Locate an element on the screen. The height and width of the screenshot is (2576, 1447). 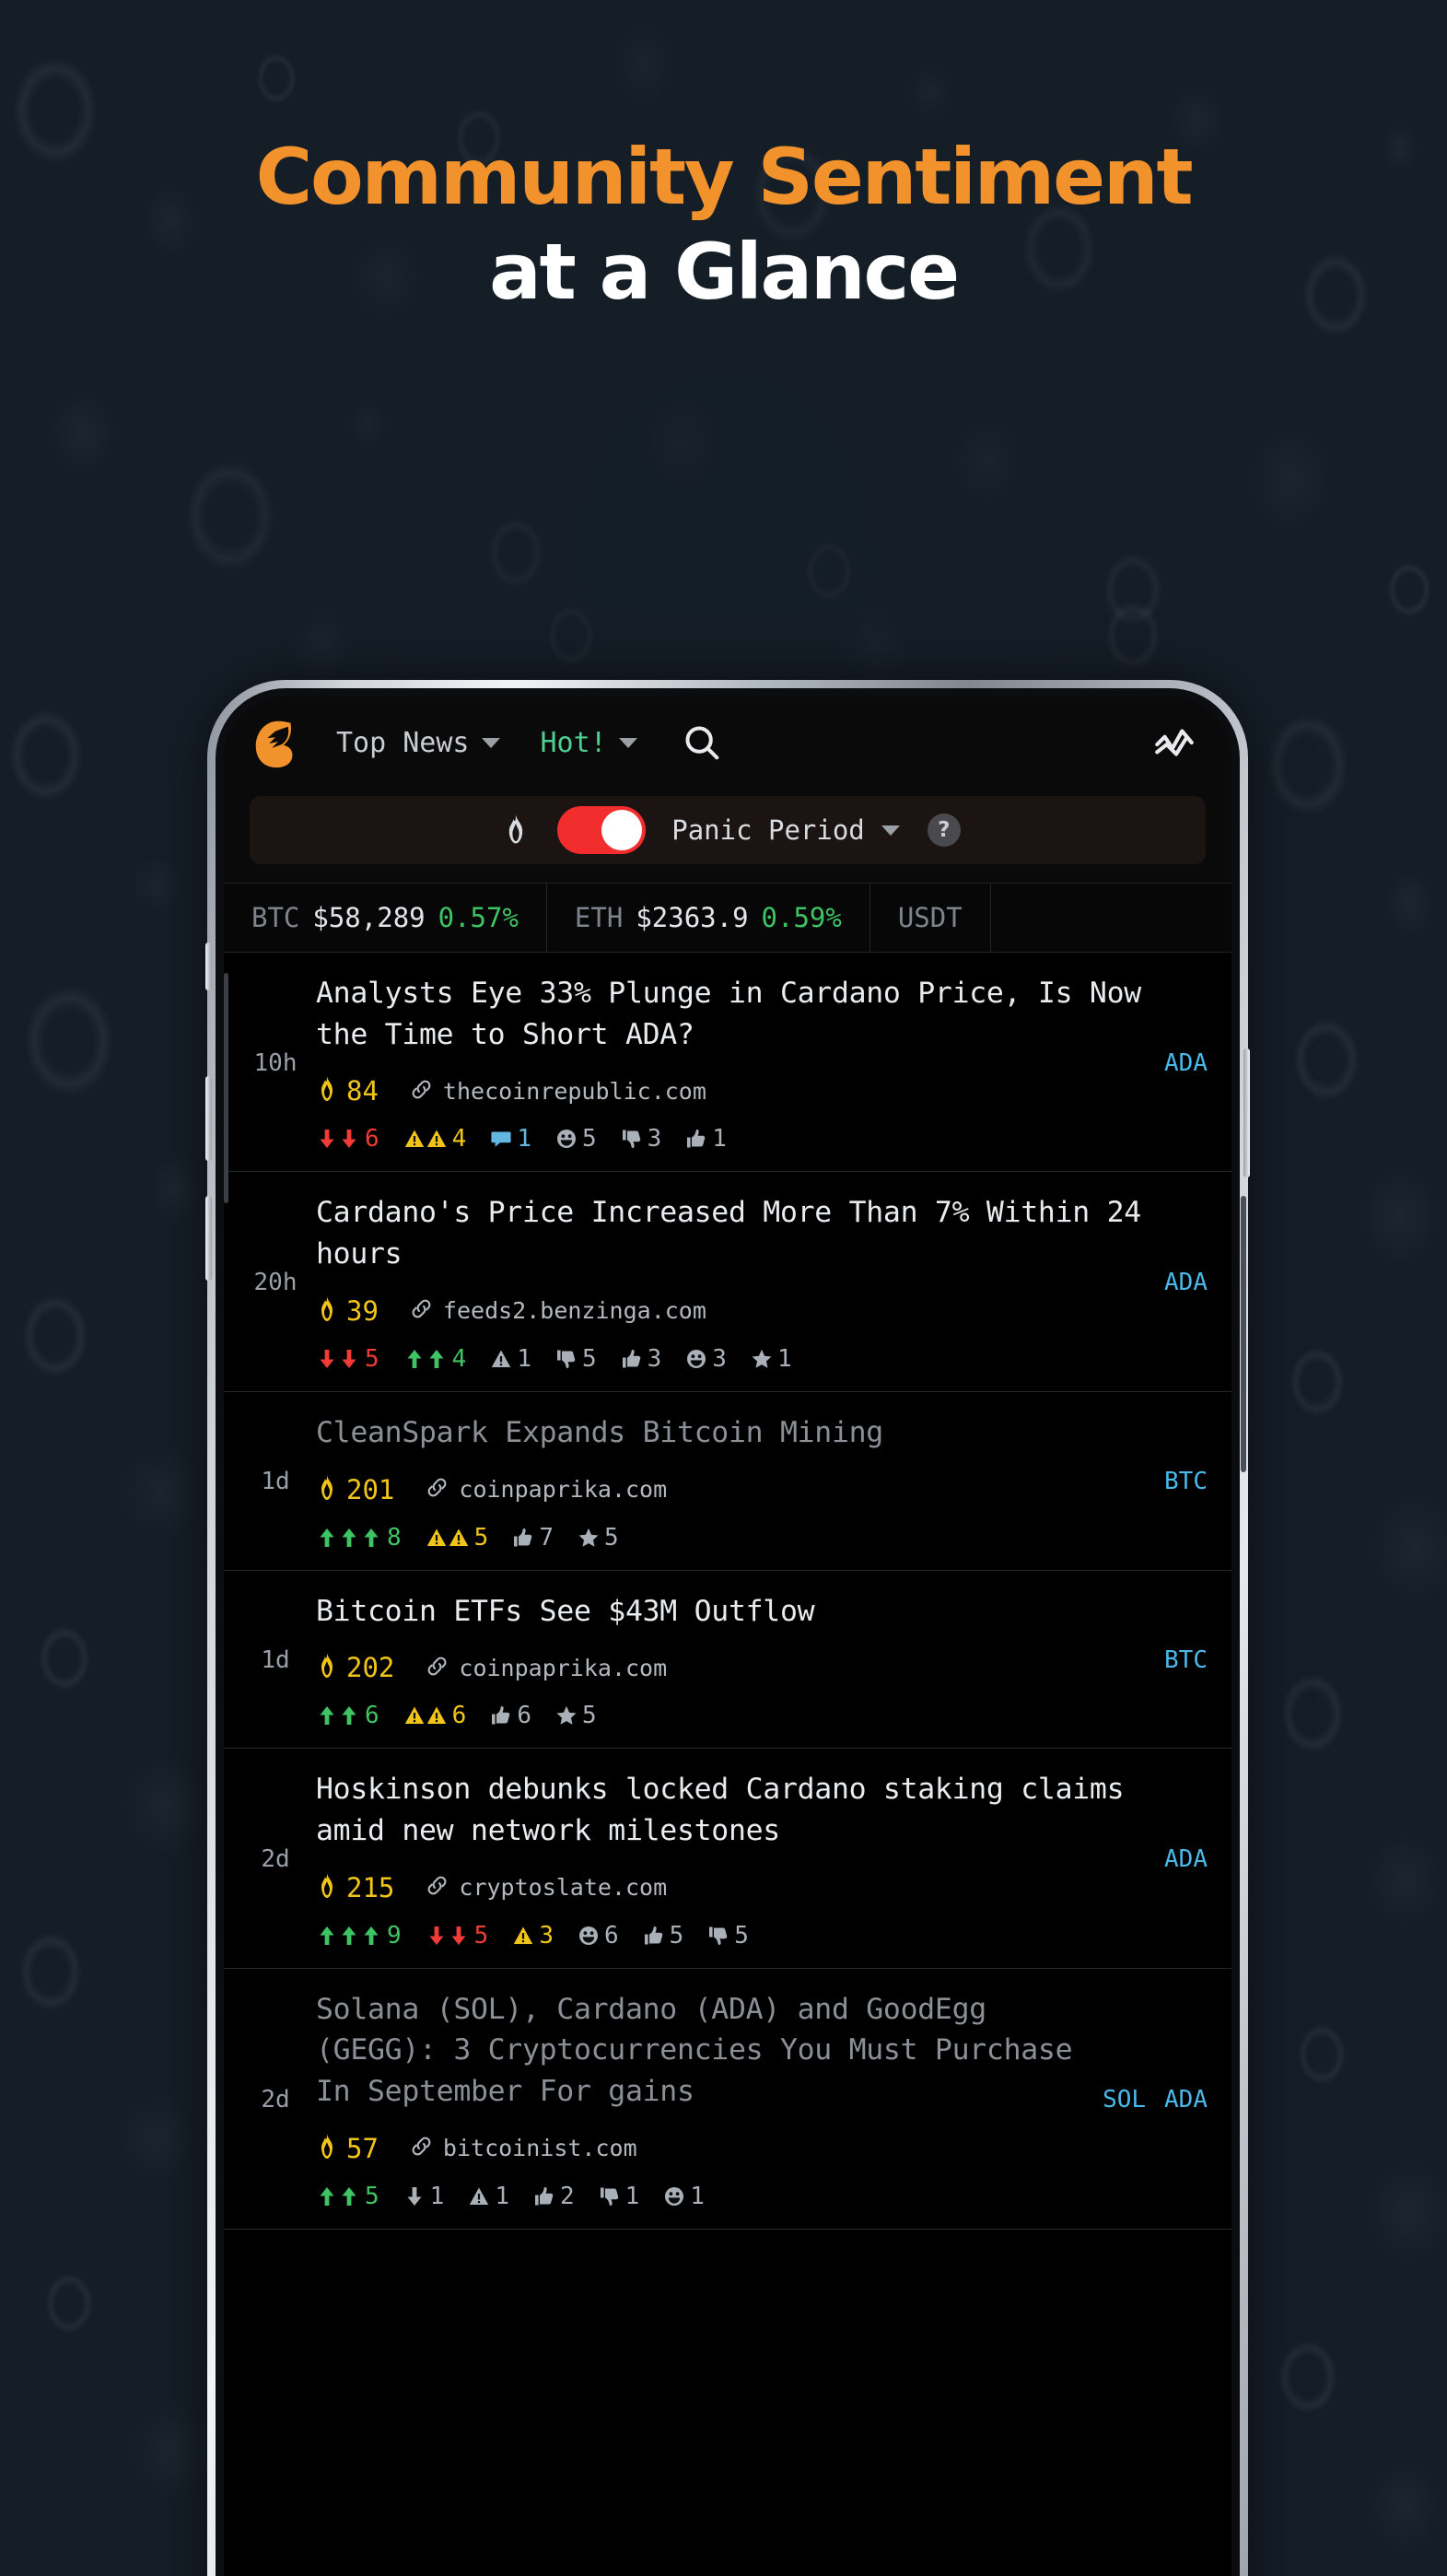
news-source: cryptoslate.com is located at coordinates (546, 1887).